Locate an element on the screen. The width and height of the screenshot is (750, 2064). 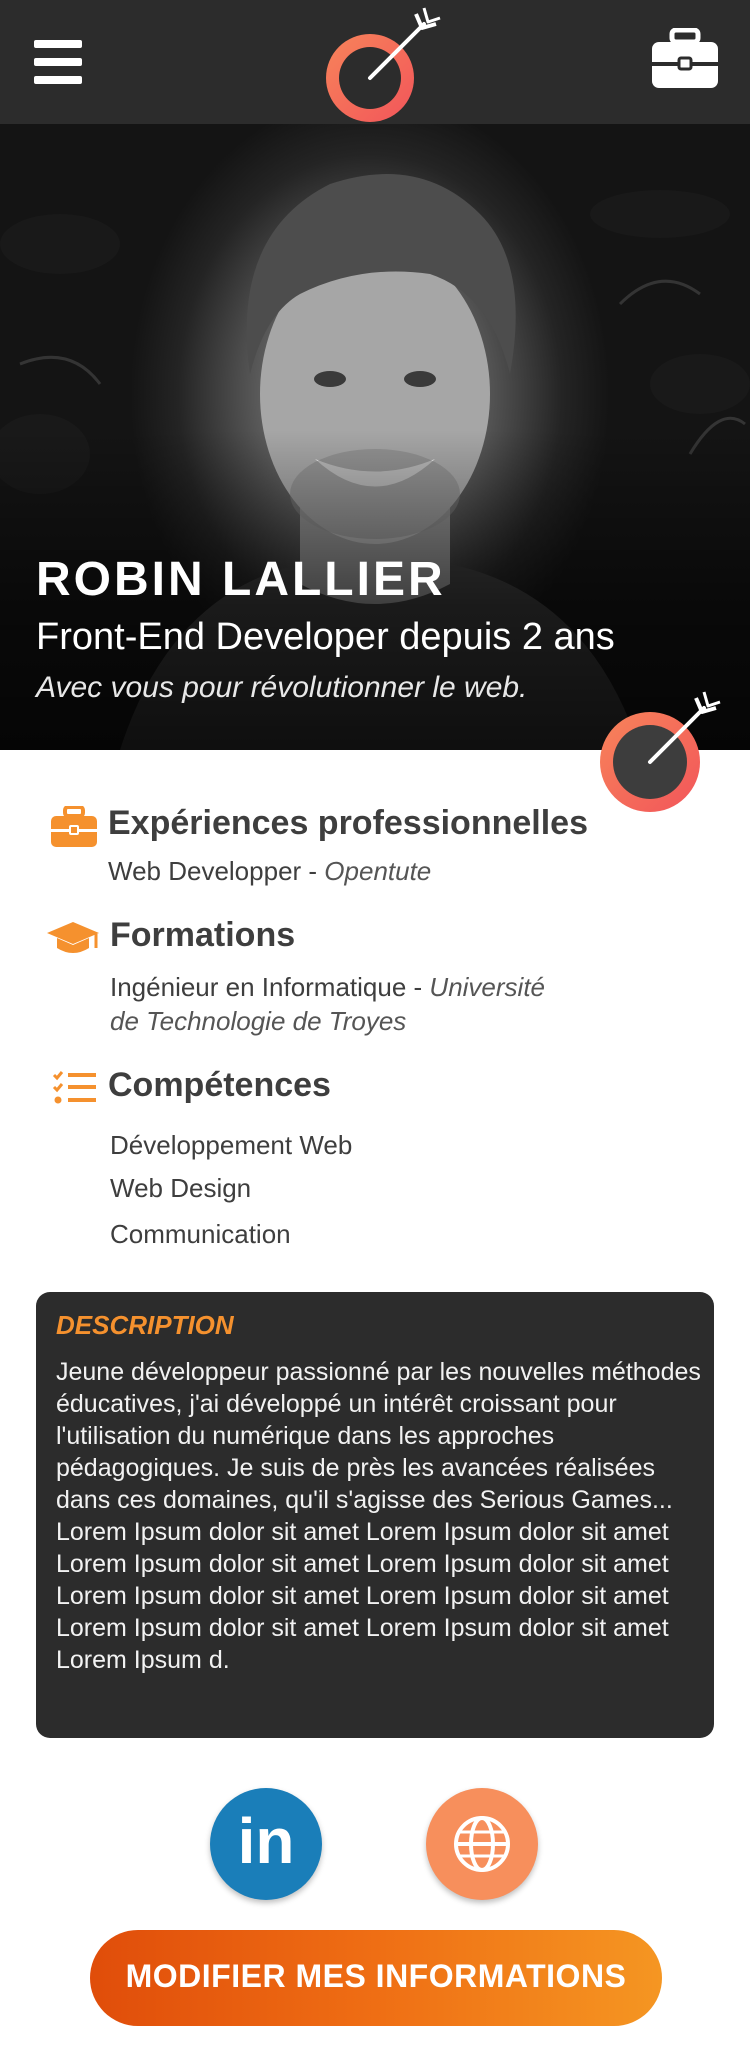
top-bar is located at coordinates (375, 62).